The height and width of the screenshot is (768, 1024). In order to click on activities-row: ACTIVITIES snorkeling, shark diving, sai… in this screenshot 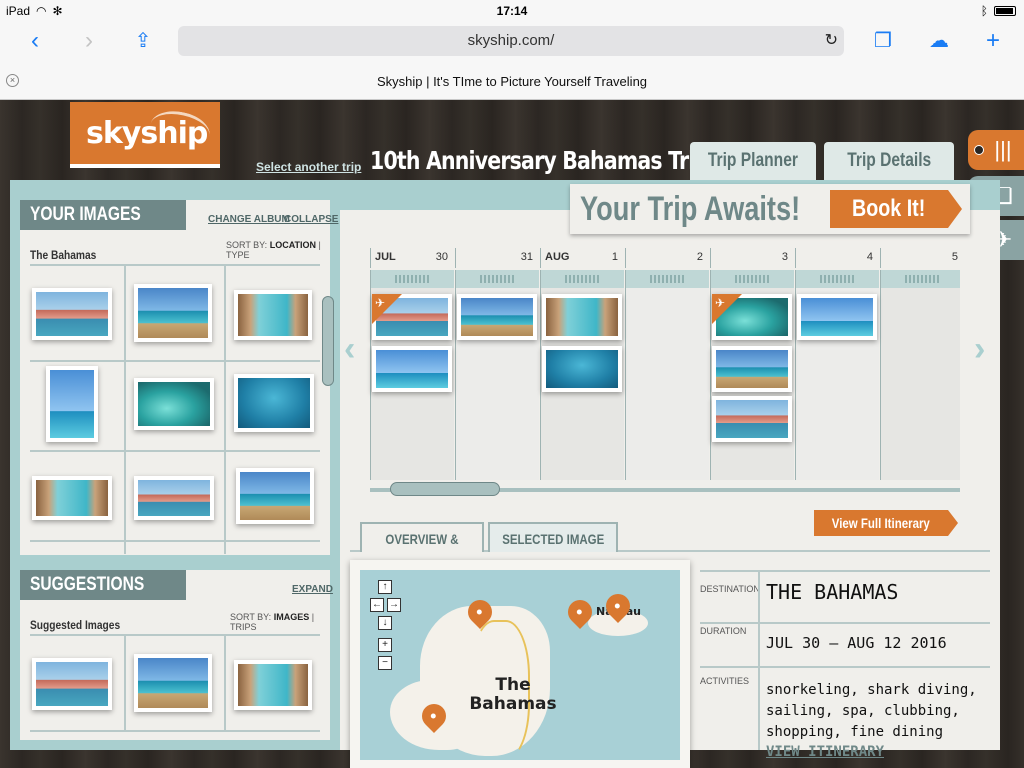, I will do `click(845, 713)`.